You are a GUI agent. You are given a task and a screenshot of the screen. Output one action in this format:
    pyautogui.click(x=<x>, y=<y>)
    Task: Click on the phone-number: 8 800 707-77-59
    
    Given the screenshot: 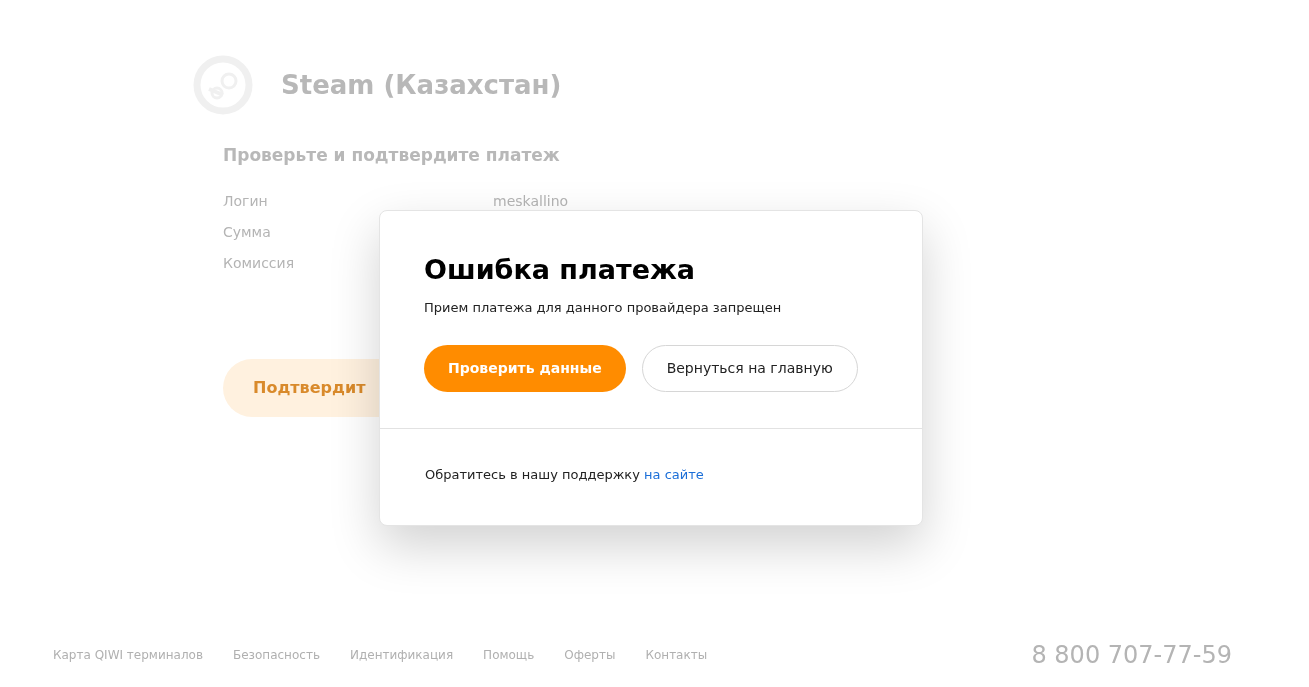 What is the action you would take?
    pyautogui.click(x=1131, y=655)
    